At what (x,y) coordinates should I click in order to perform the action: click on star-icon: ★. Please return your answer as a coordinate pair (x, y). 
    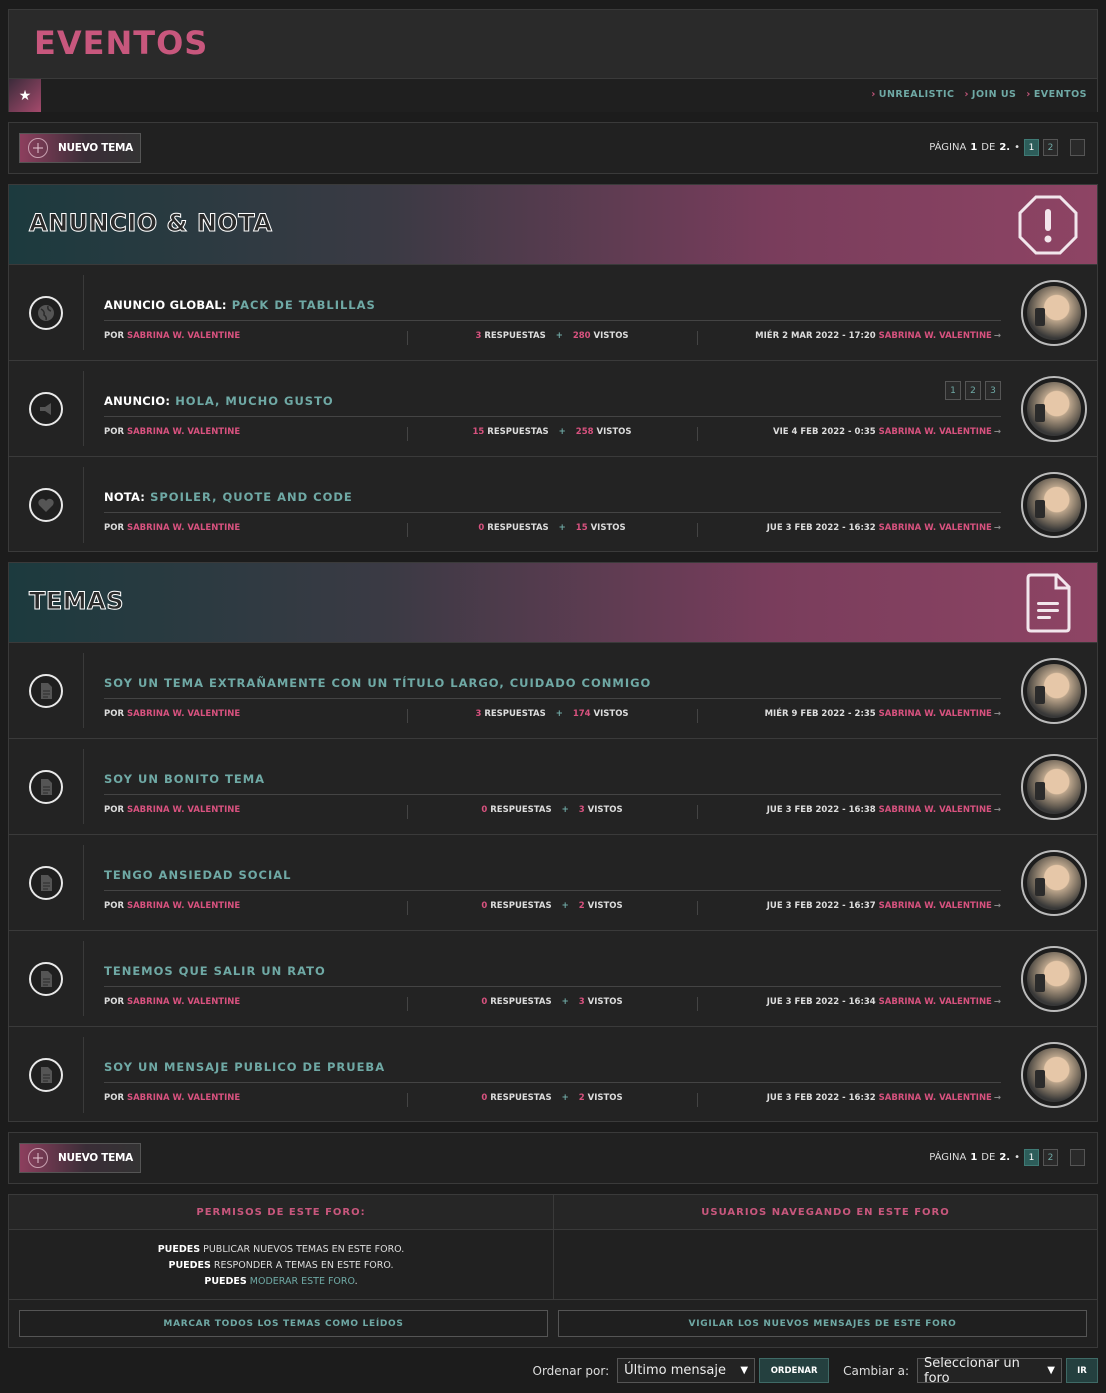
    Looking at the image, I should click on (25, 95).